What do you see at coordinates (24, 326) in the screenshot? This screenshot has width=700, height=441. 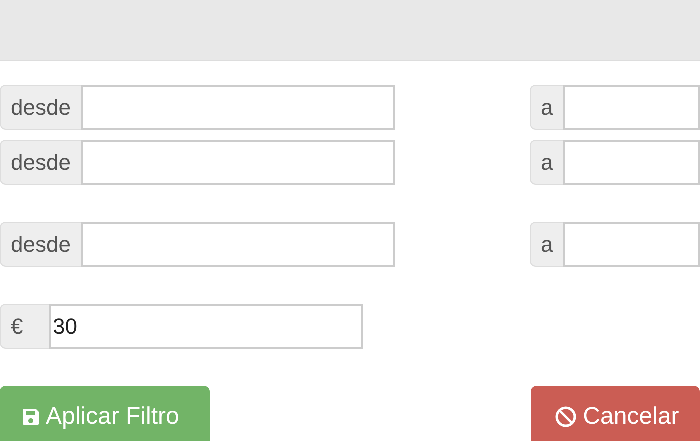 I see `input-addon: €` at bounding box center [24, 326].